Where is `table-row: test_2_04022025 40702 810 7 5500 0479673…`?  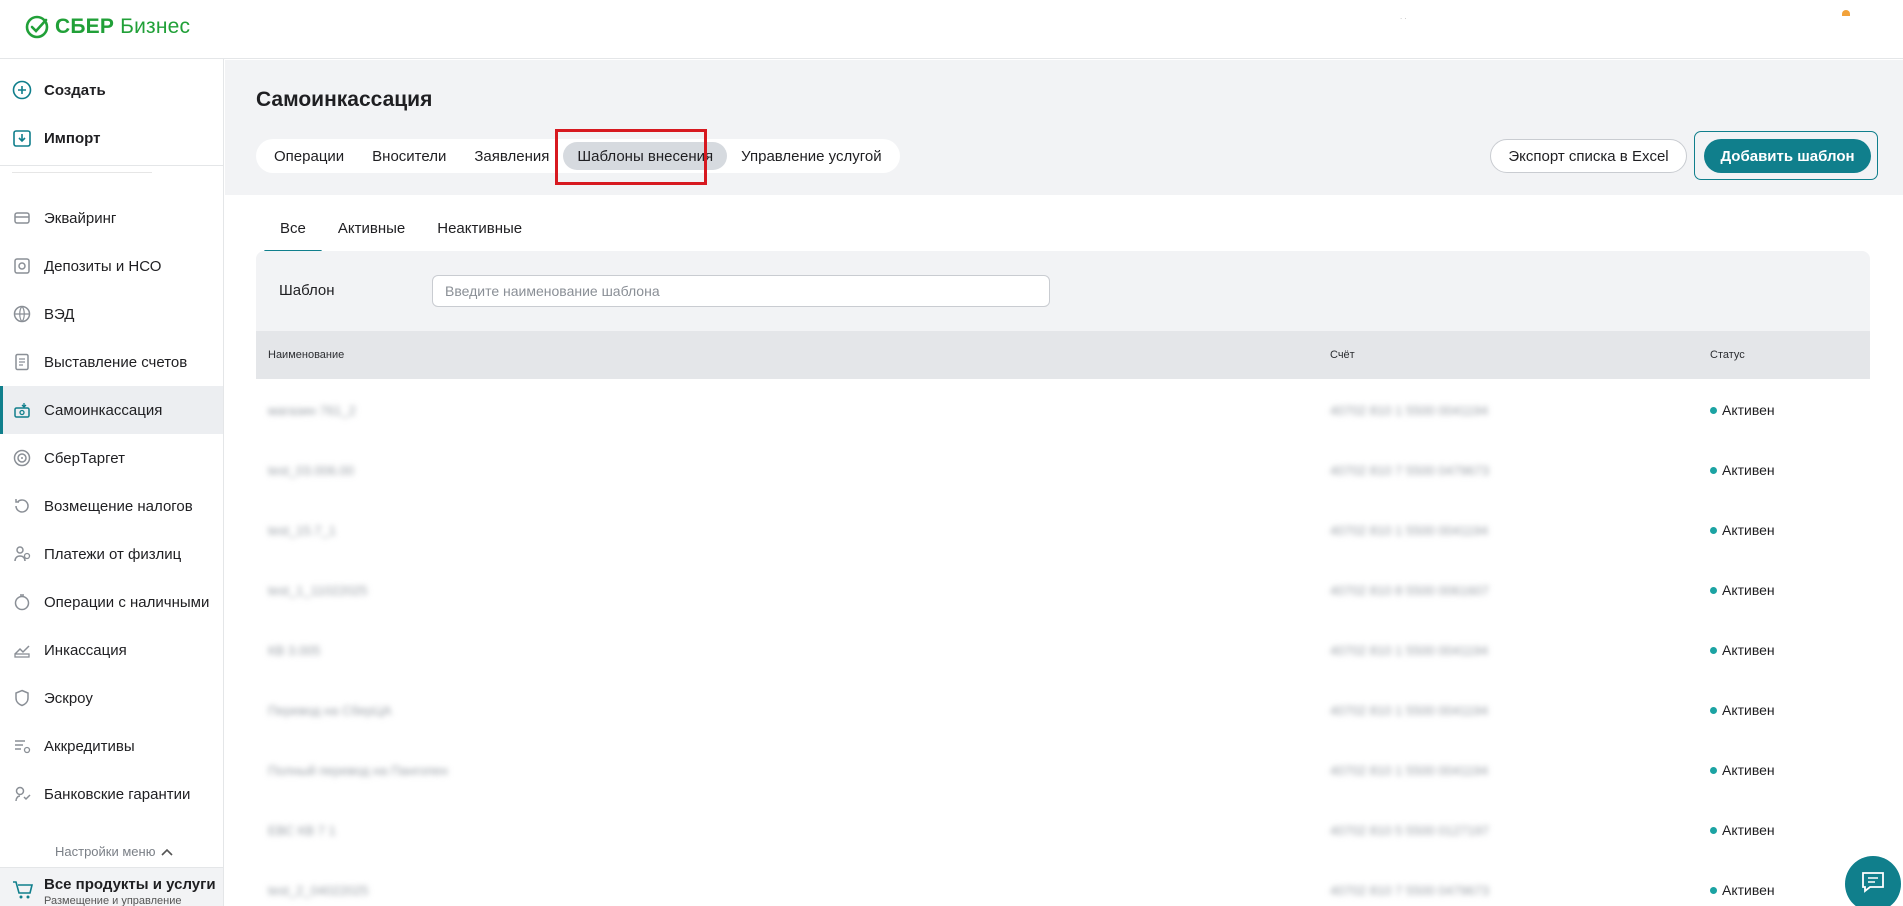 table-row: test_2_04022025 40702 810 7 5500 0479673… is located at coordinates (1063, 882).